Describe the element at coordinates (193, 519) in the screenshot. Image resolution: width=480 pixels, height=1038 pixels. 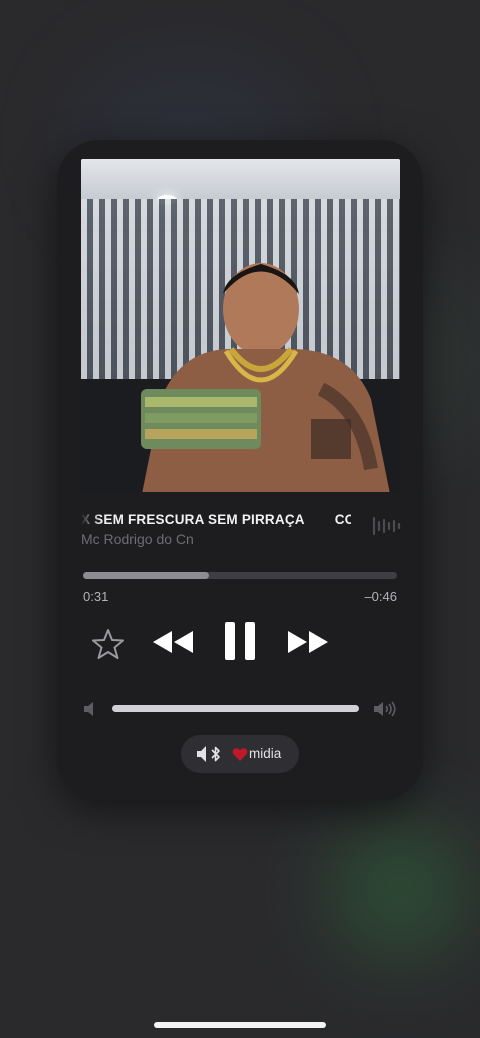
I see `track-title: X SEM FRESCURA SEM PIRRAÇA` at that location.